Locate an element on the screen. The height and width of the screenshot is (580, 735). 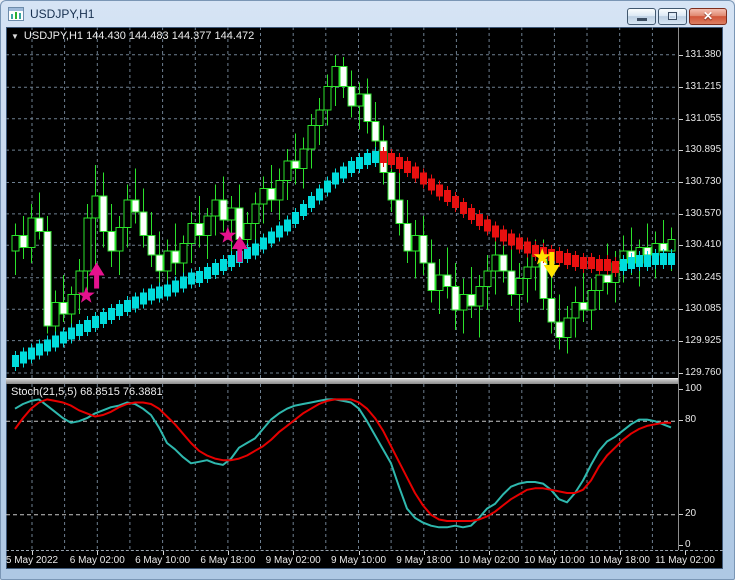
stochastic-label: Stoch(21,5,5) 68.8515 76.3881 is located at coordinates (87, 392).